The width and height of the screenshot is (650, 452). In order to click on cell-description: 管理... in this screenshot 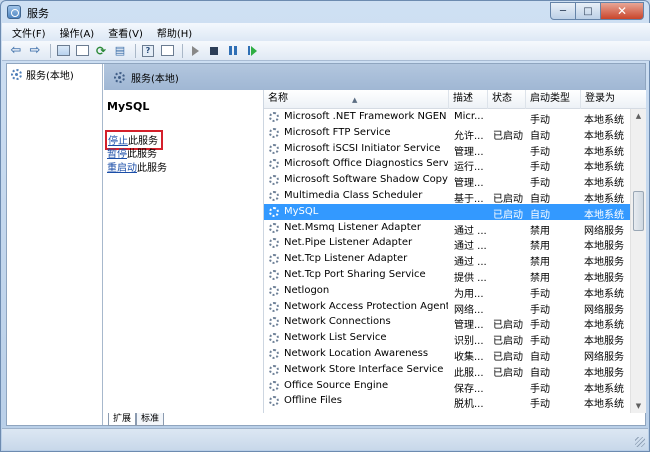, I will do `click(469, 152)`.